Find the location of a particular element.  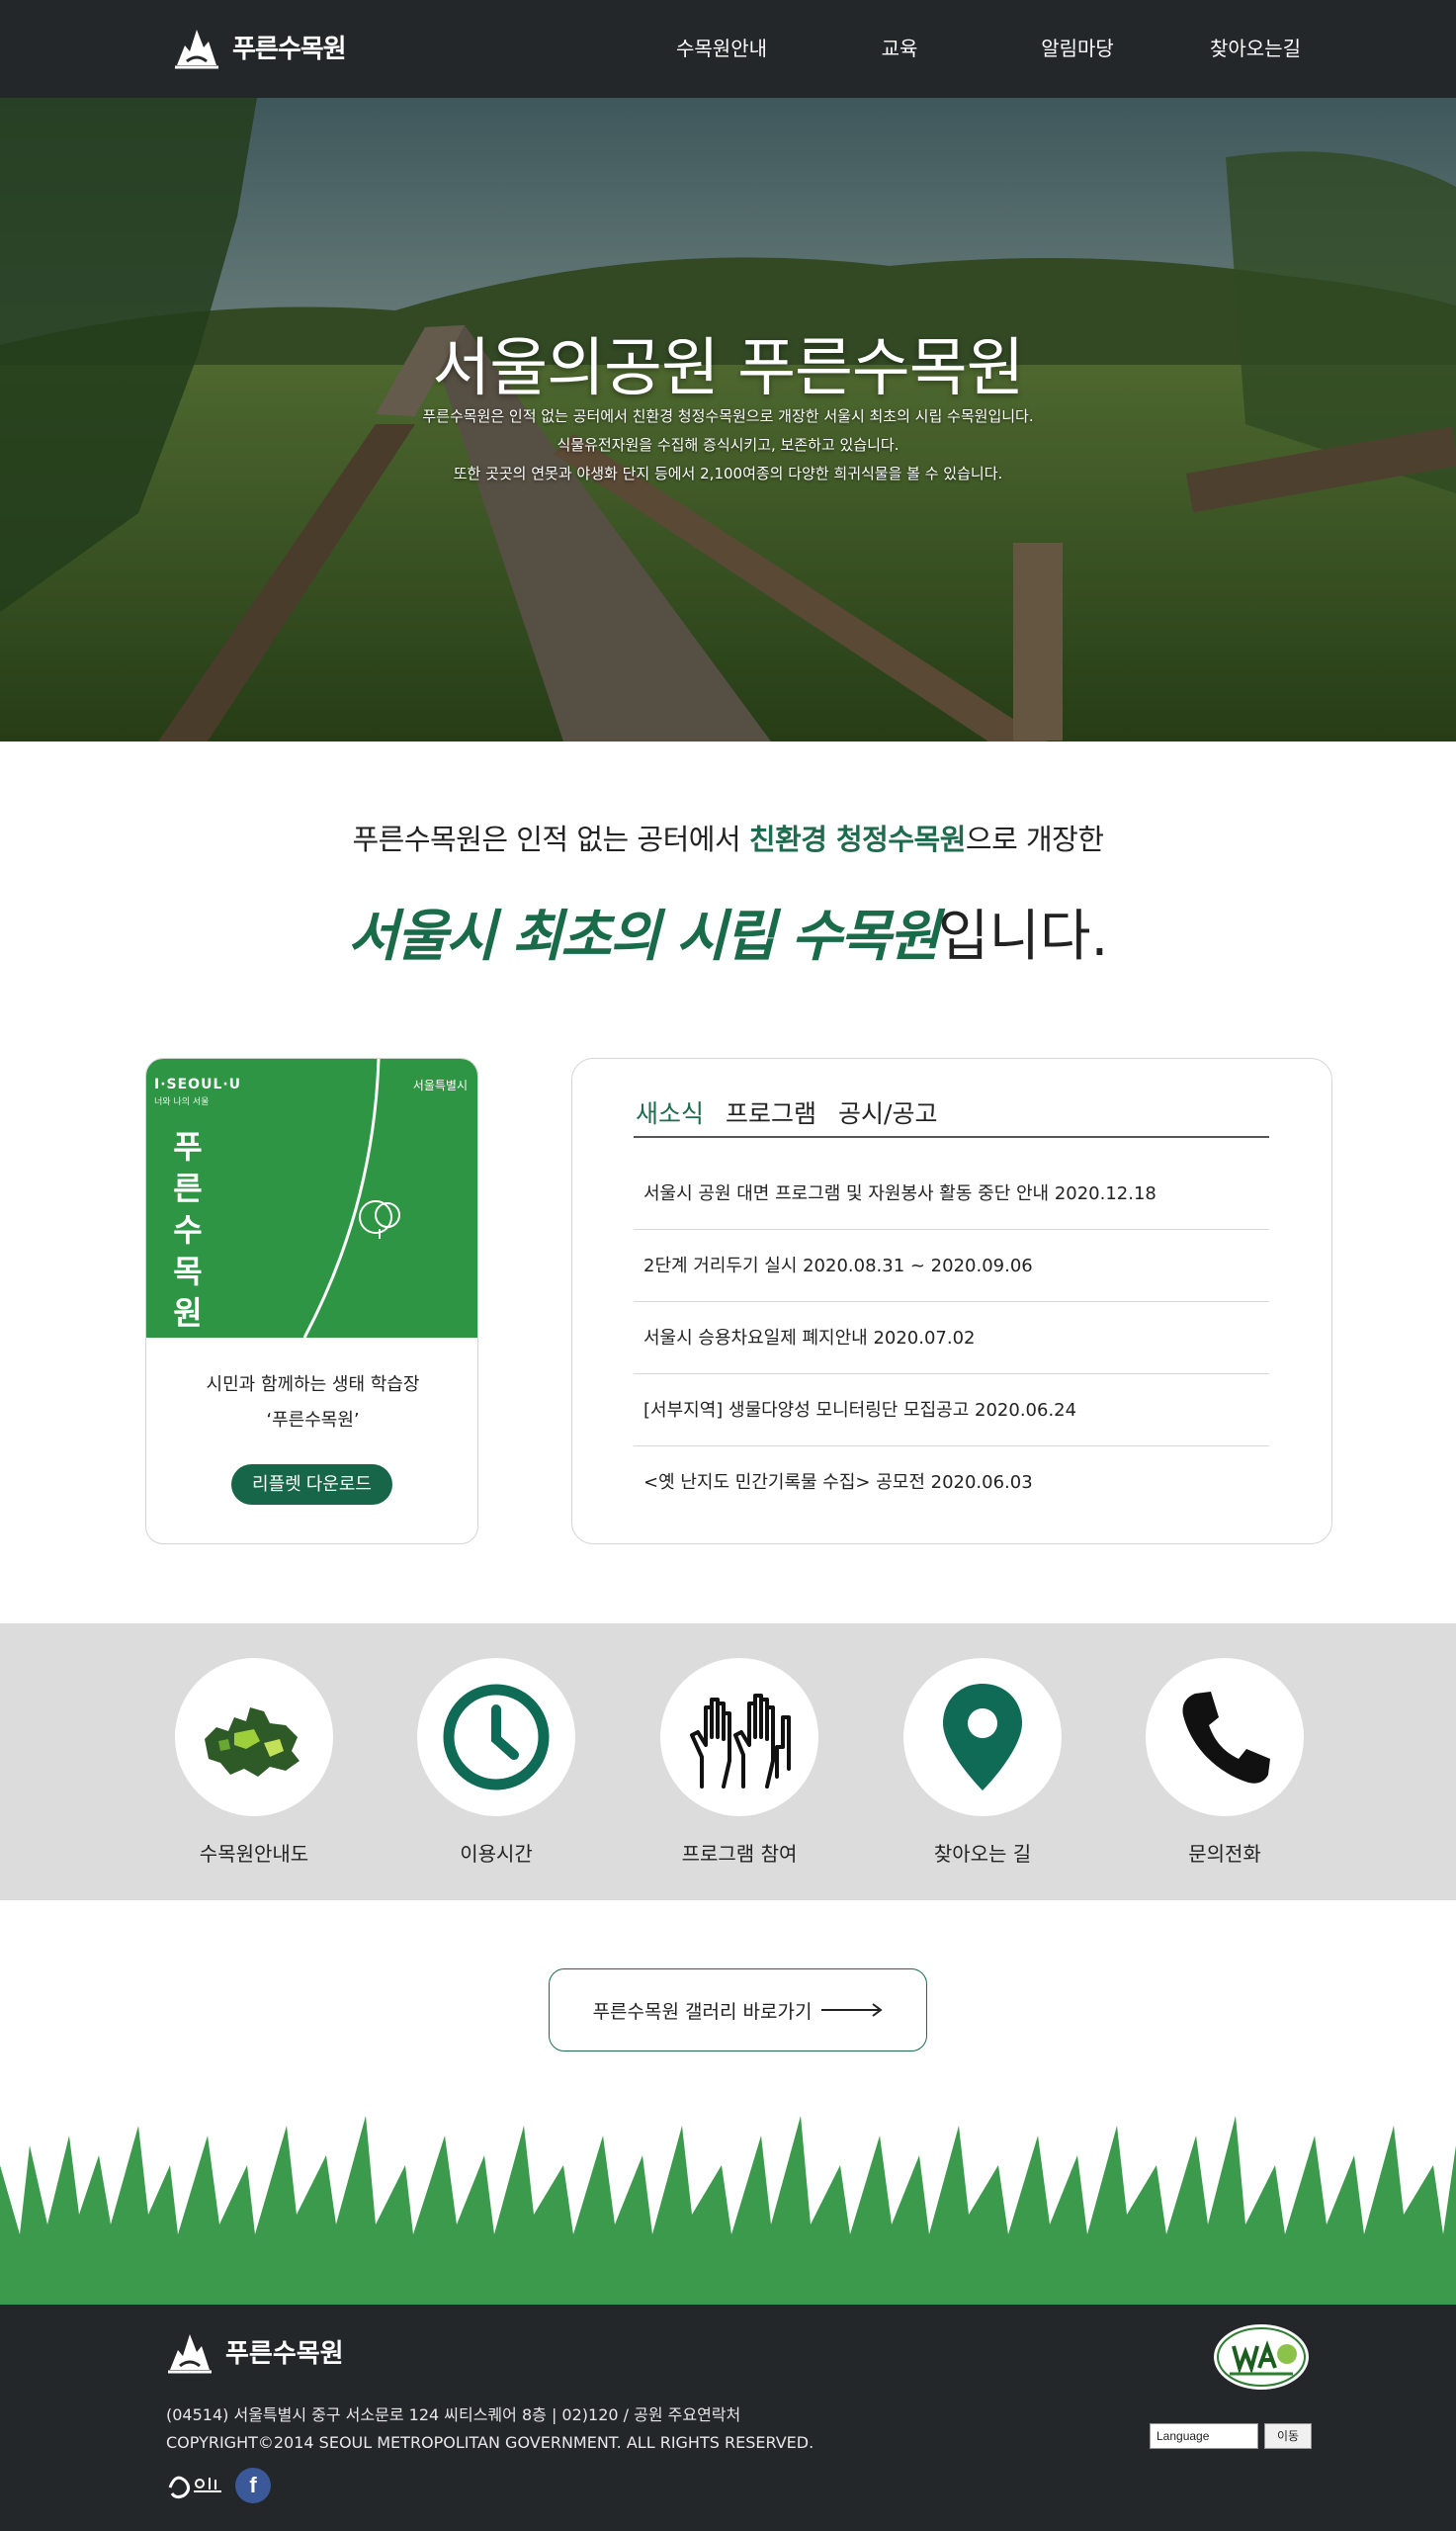

leaflet-text-line: ‘푸른수목원’ is located at coordinates (313, 1420).